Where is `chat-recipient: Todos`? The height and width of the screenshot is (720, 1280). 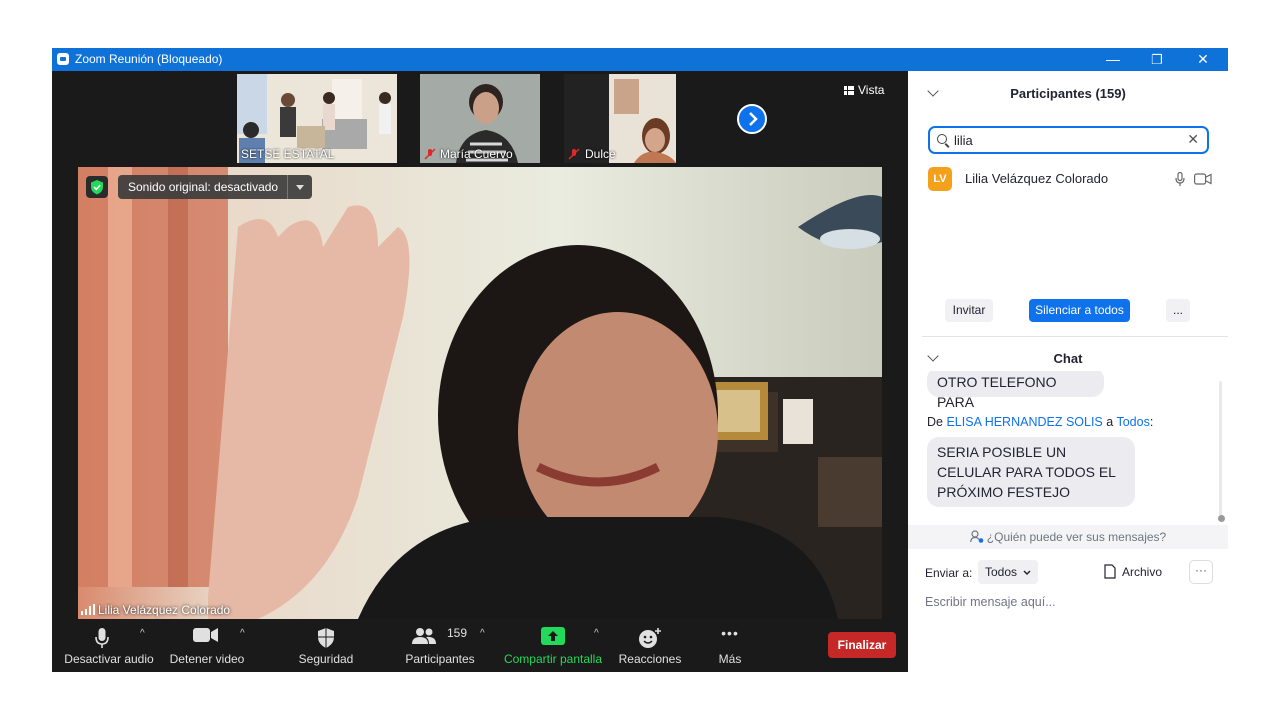
chat-recipient: Todos is located at coordinates (1133, 422).